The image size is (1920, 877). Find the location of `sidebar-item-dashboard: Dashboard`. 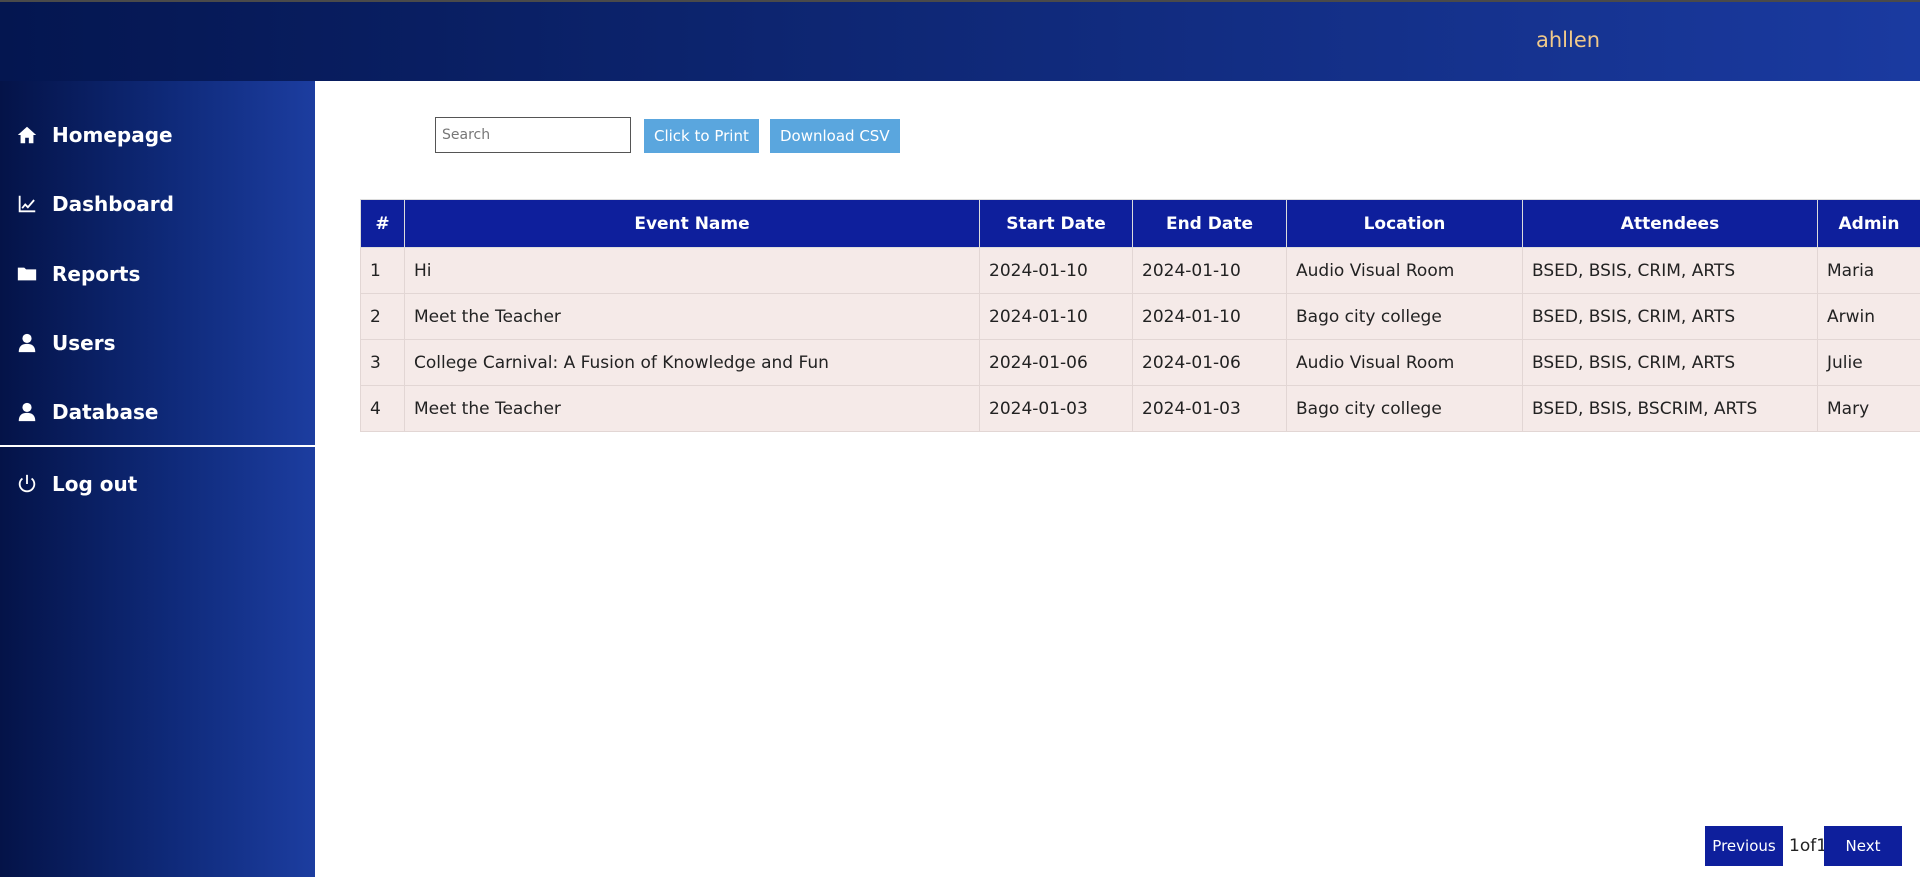

sidebar-item-dashboard: Dashboard is located at coordinates (95, 204).